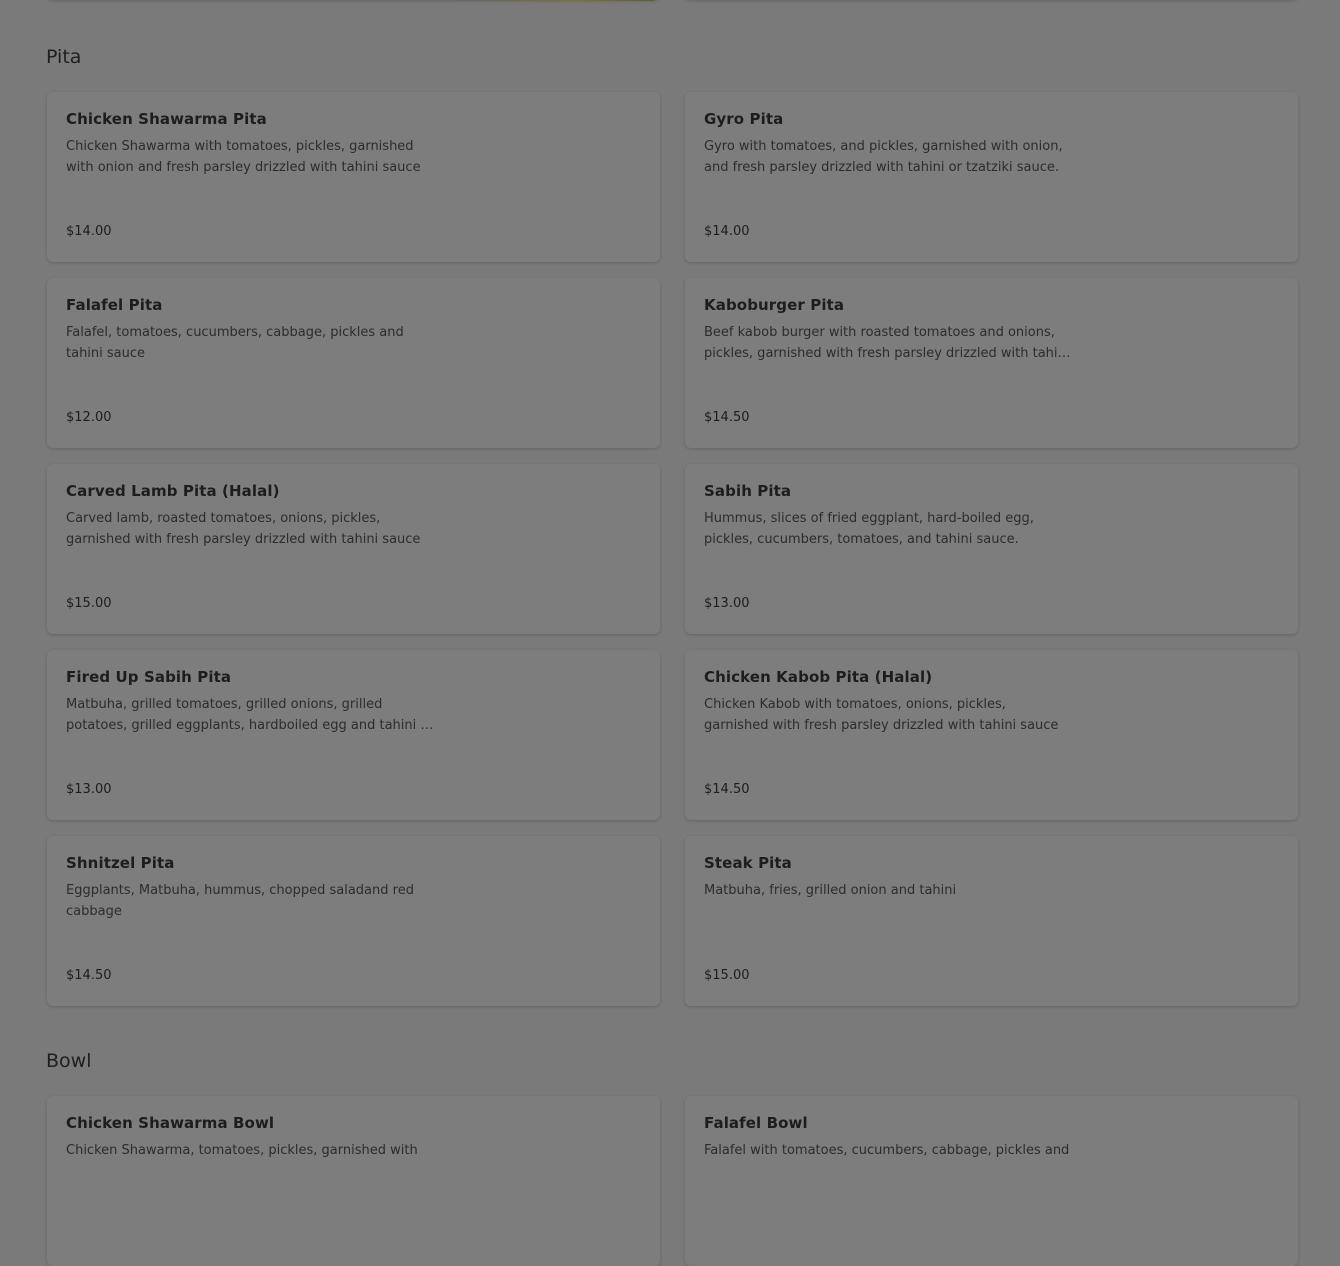 This screenshot has height=1266, width=1340. Describe the element at coordinates (748, 491) in the screenshot. I see `menu-item-name: Sabih Pita` at that location.